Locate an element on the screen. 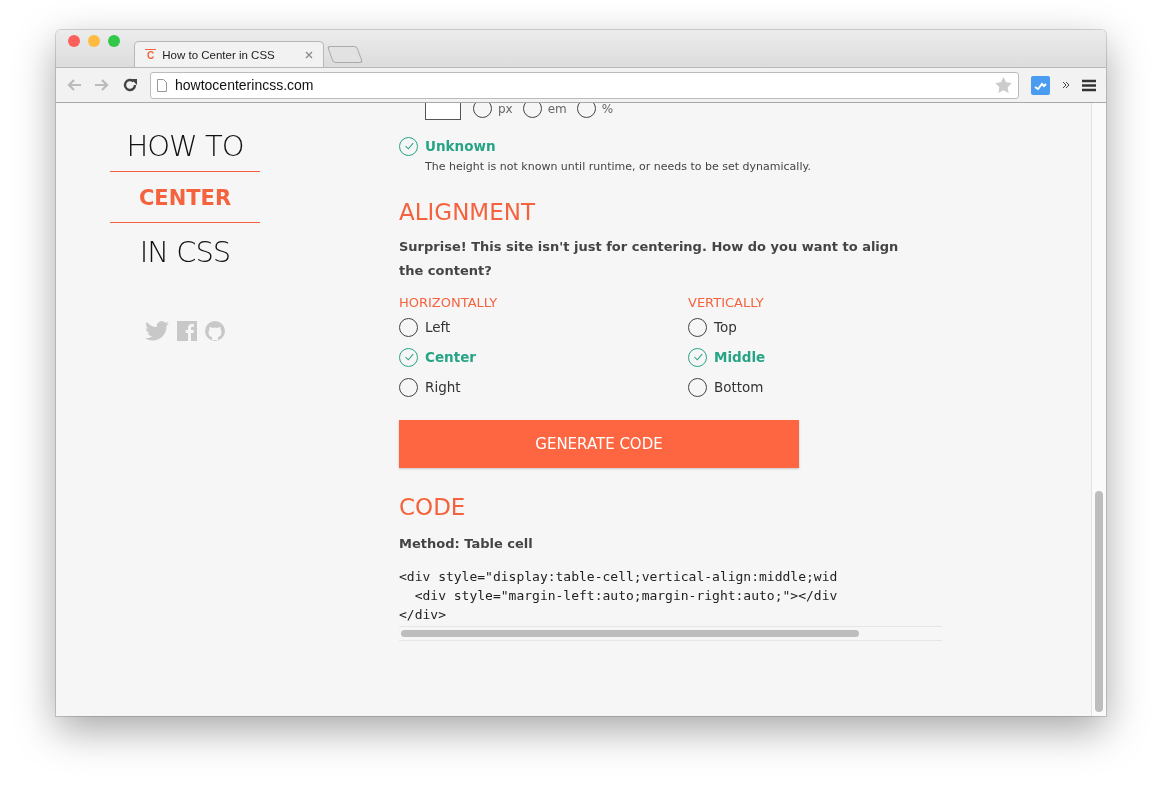 The width and height of the screenshot is (1162, 797). bird-icon is located at coordinates (157, 331).